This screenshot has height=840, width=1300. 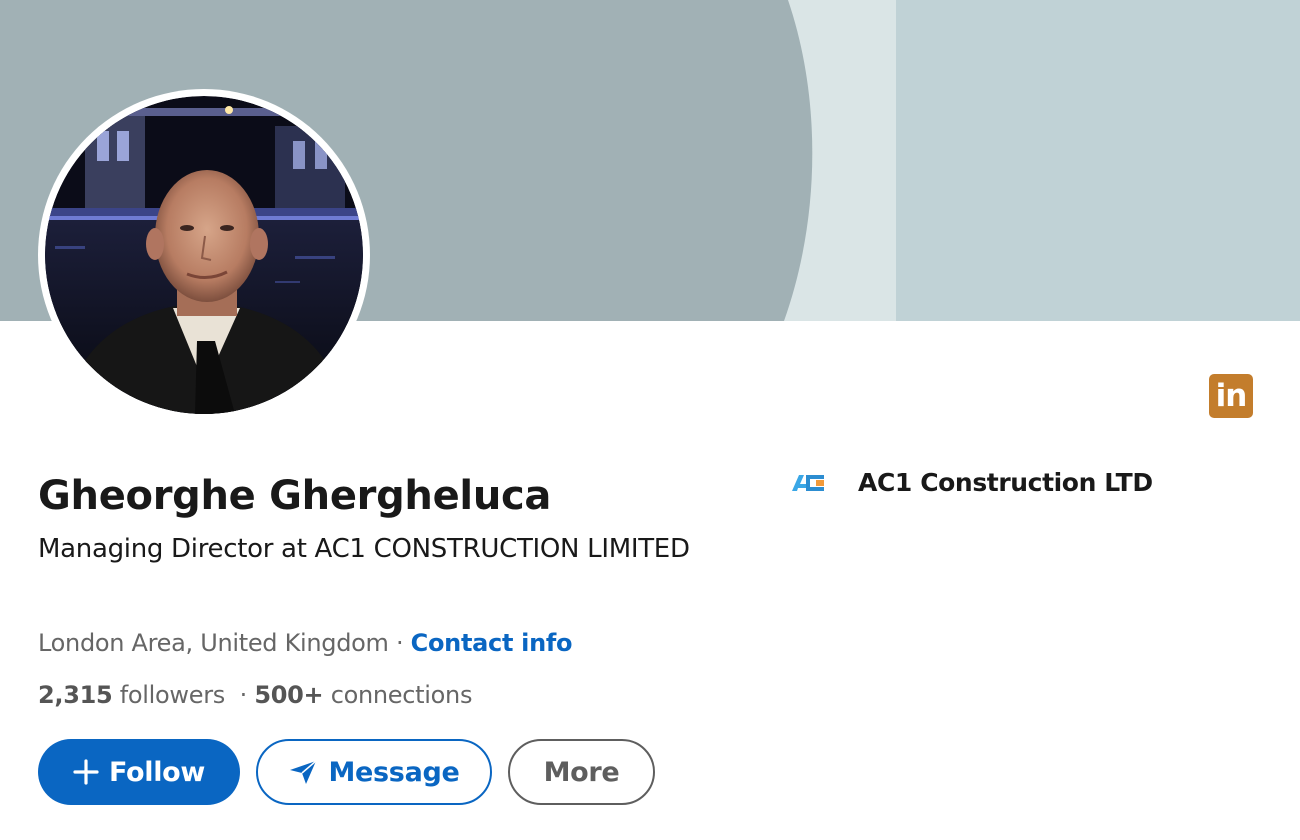 I want to click on connections-label: connections, so click(x=401, y=695).